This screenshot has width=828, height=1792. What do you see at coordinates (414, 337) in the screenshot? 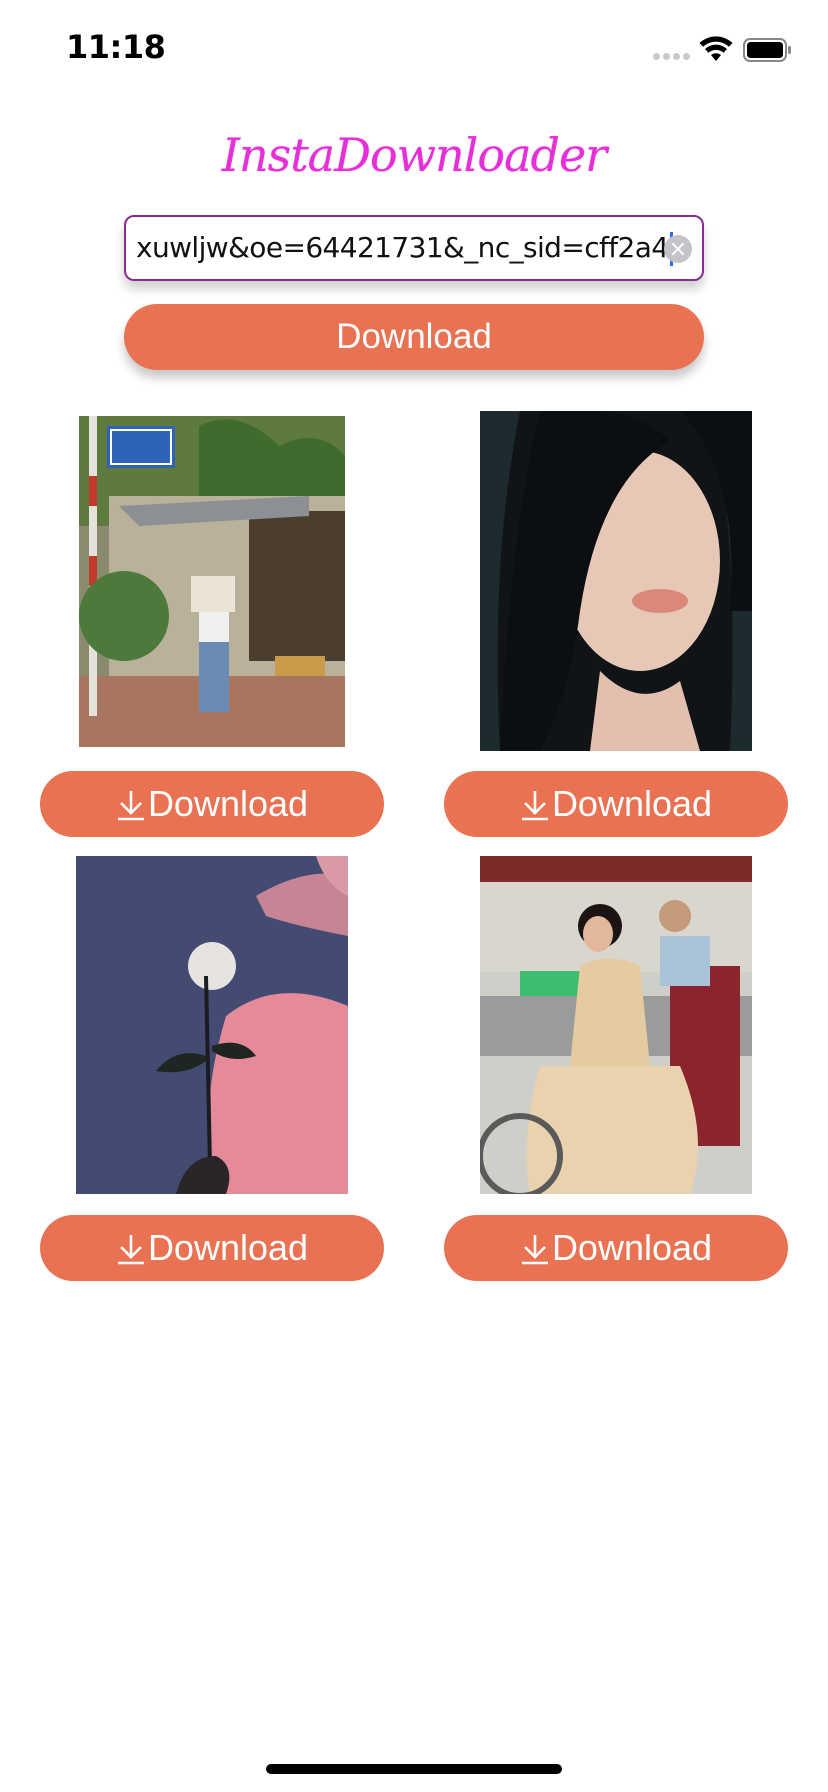
I see `main-download-button: Download` at bounding box center [414, 337].